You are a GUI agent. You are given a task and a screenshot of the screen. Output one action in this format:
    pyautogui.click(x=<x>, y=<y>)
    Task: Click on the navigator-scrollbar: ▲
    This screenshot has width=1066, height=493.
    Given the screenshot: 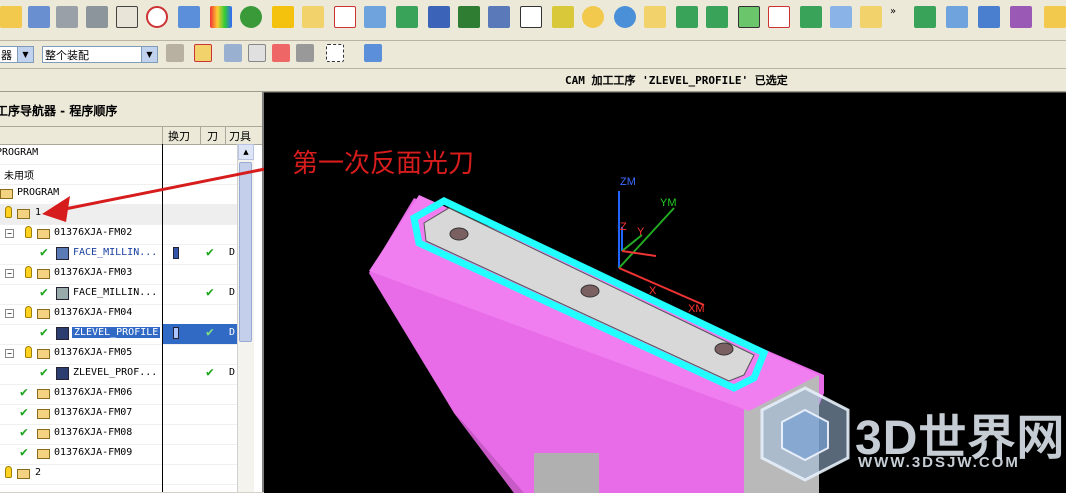 What is the action you would take?
    pyautogui.click(x=245, y=318)
    